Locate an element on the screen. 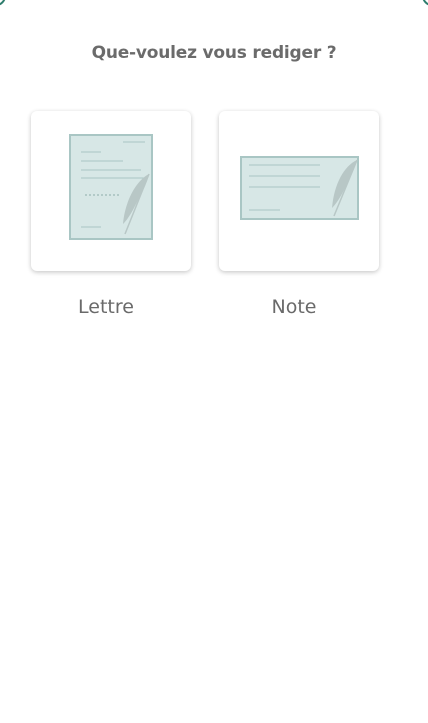  corner-accent-left is located at coordinates (3, 3).